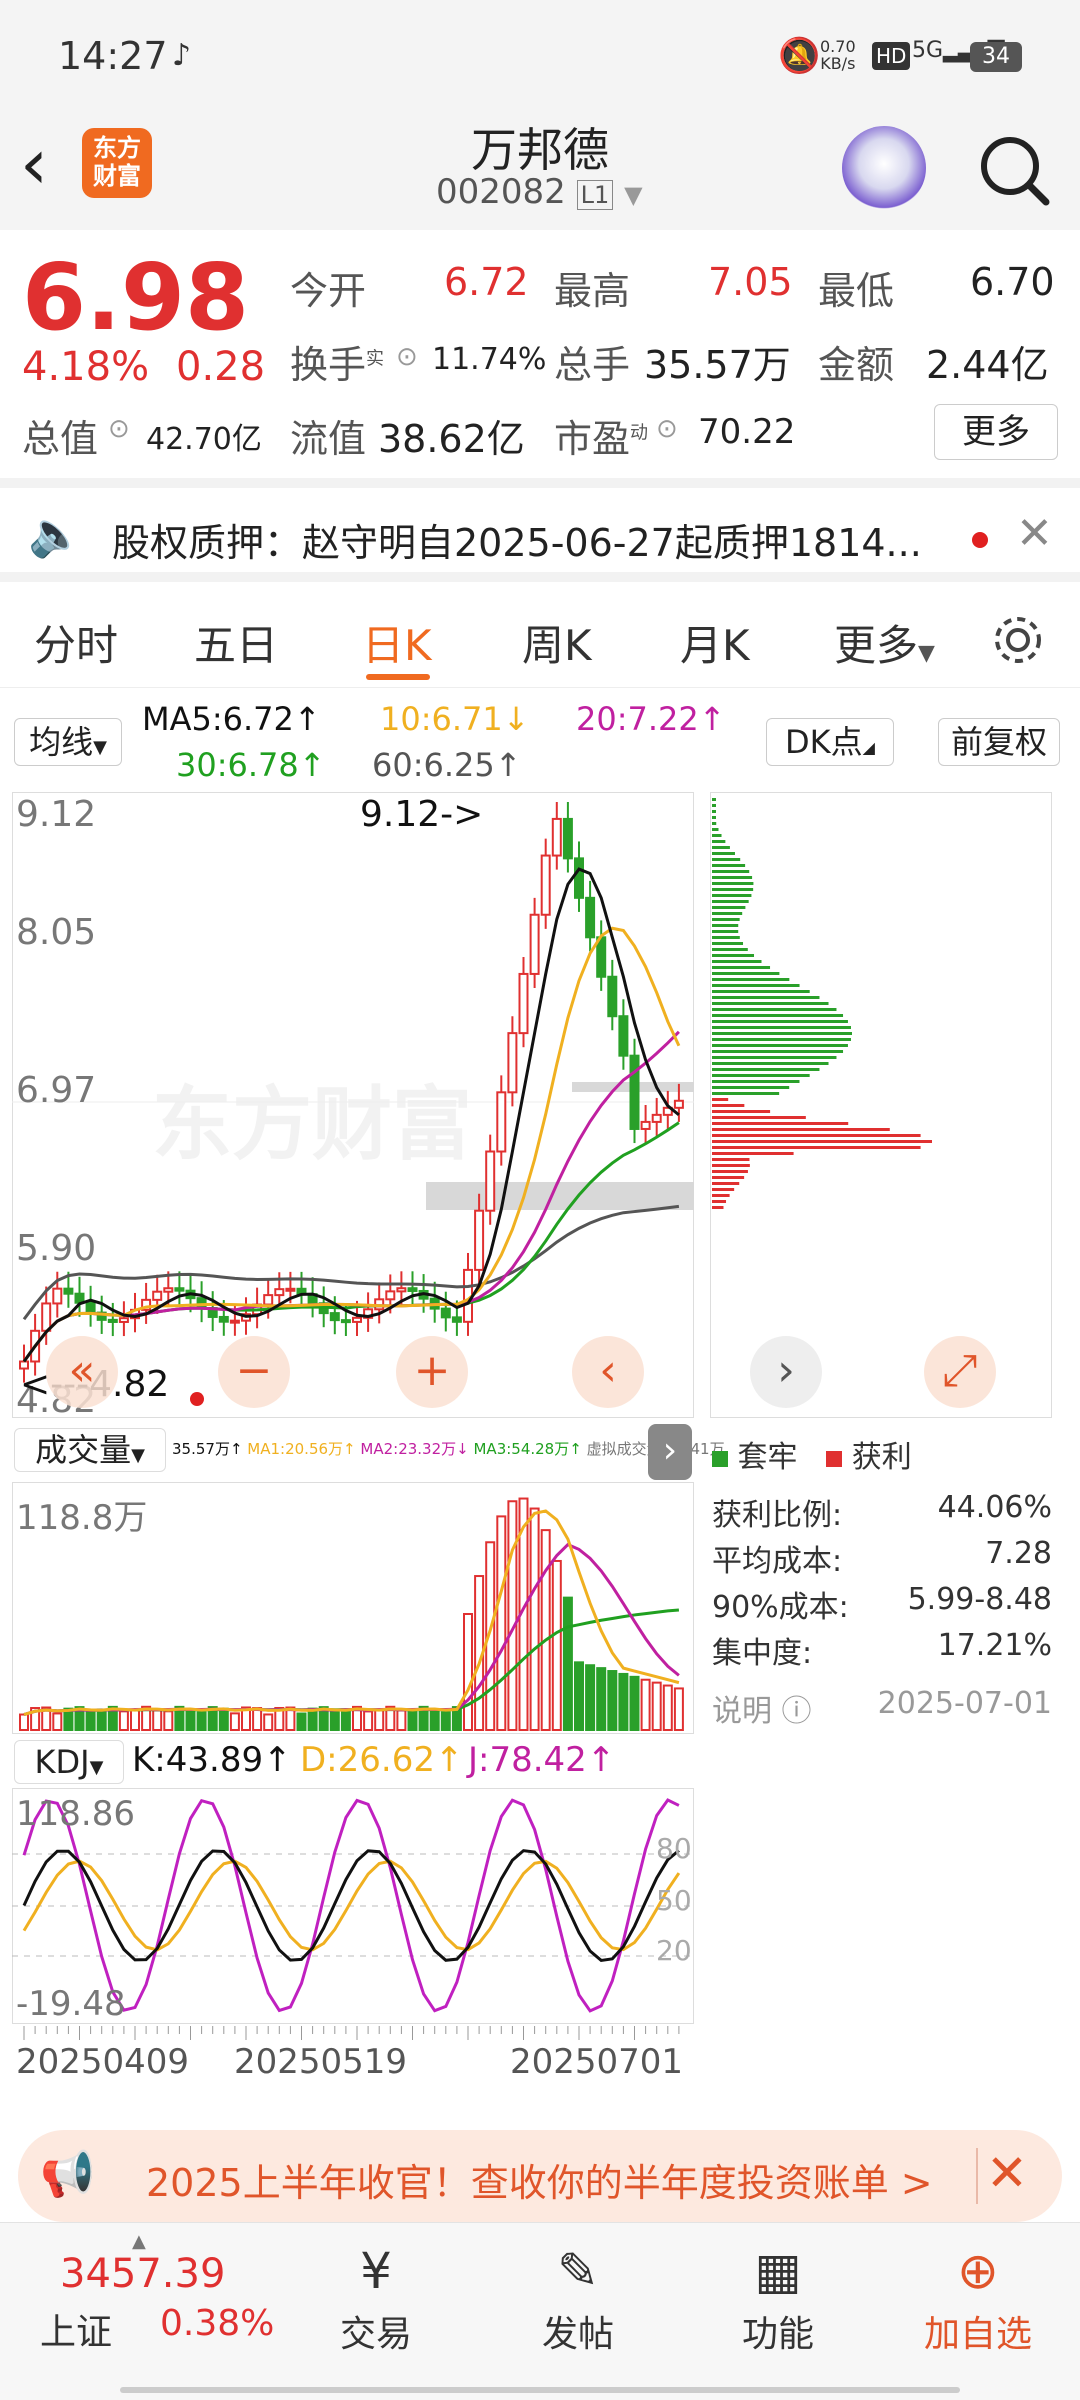 Image resolution: width=1080 pixels, height=2400 pixels. What do you see at coordinates (881, 1105) in the screenshot?
I see `chip-distribution-chart` at bounding box center [881, 1105].